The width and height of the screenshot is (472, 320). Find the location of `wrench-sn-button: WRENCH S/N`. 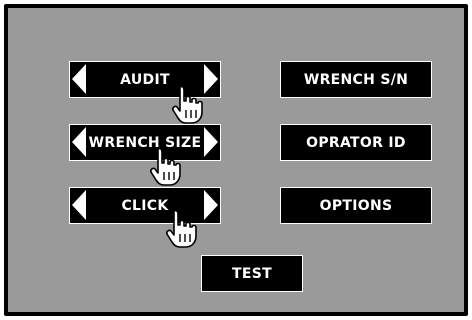

wrench-sn-button: WRENCH S/N is located at coordinates (356, 79).